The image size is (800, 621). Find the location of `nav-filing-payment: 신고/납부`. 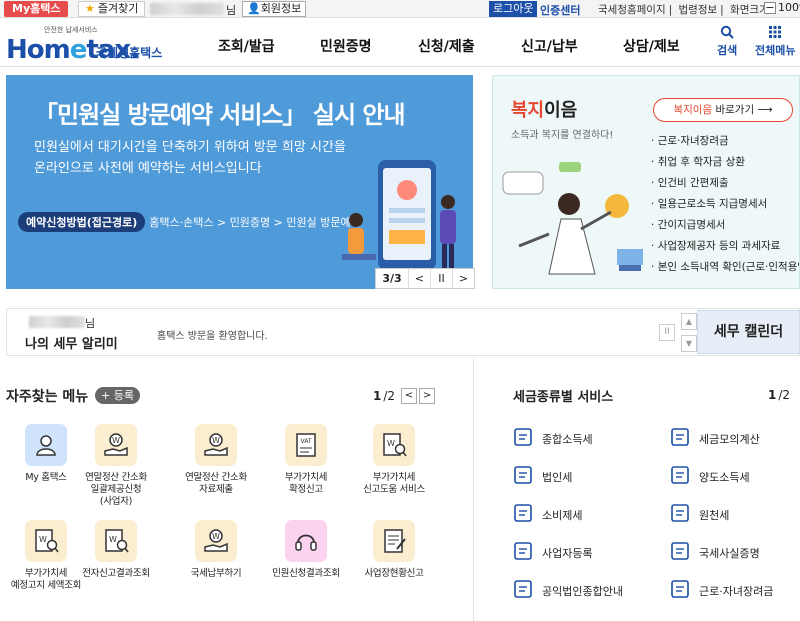

nav-filing-payment: 신고/납부 is located at coordinates (549, 46).